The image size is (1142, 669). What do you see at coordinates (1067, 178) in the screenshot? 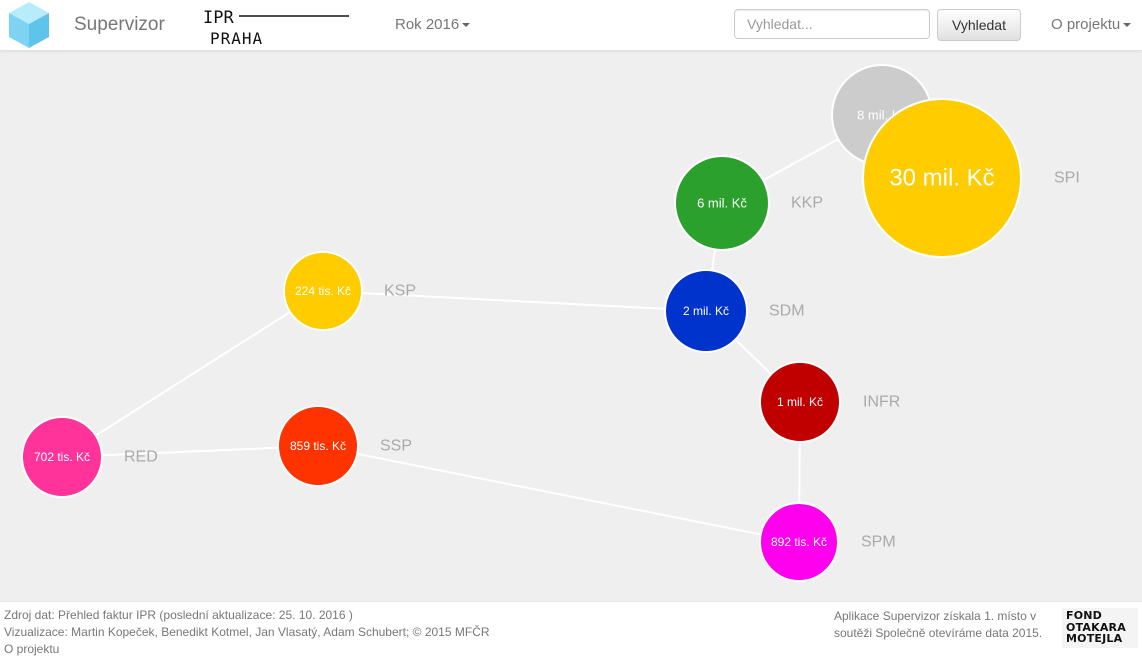
I see `node-label-spi: SPI` at bounding box center [1067, 178].